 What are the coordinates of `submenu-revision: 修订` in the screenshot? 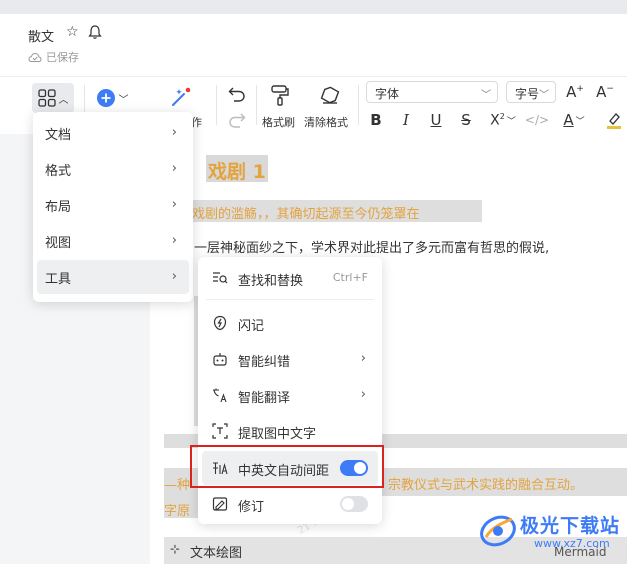 It's located at (290, 504).